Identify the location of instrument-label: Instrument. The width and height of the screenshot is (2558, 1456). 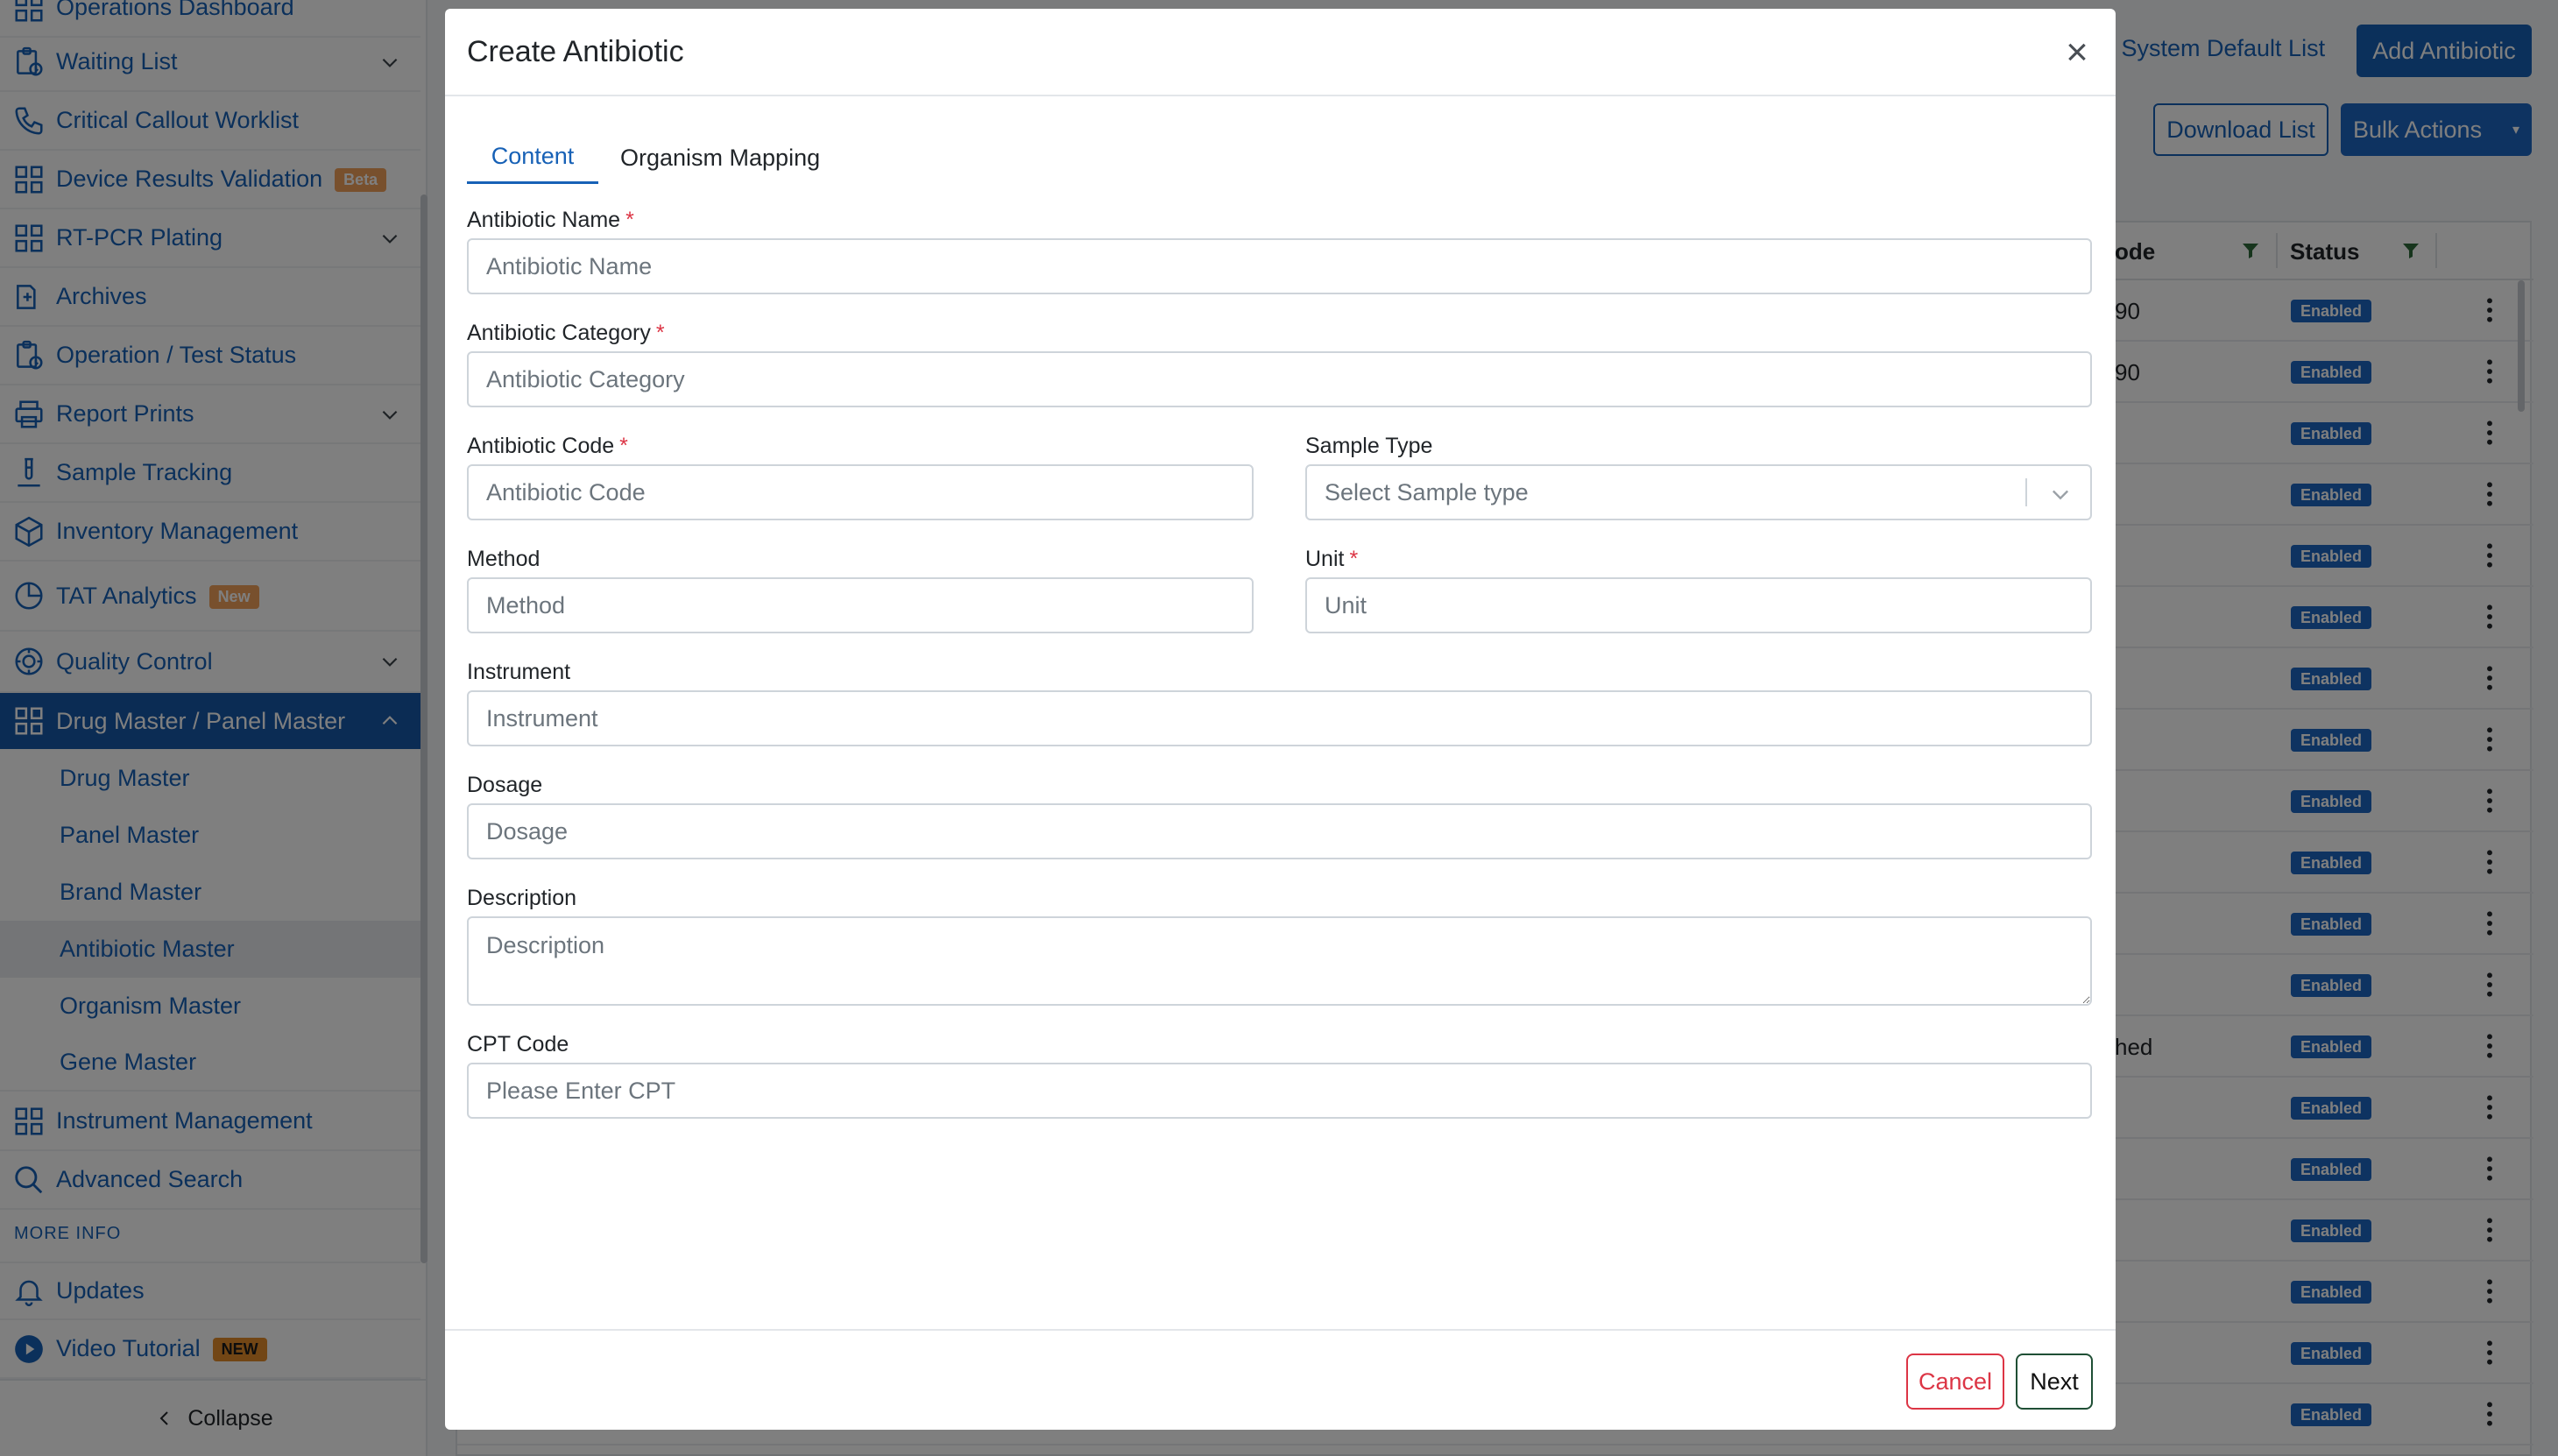
(519, 672).